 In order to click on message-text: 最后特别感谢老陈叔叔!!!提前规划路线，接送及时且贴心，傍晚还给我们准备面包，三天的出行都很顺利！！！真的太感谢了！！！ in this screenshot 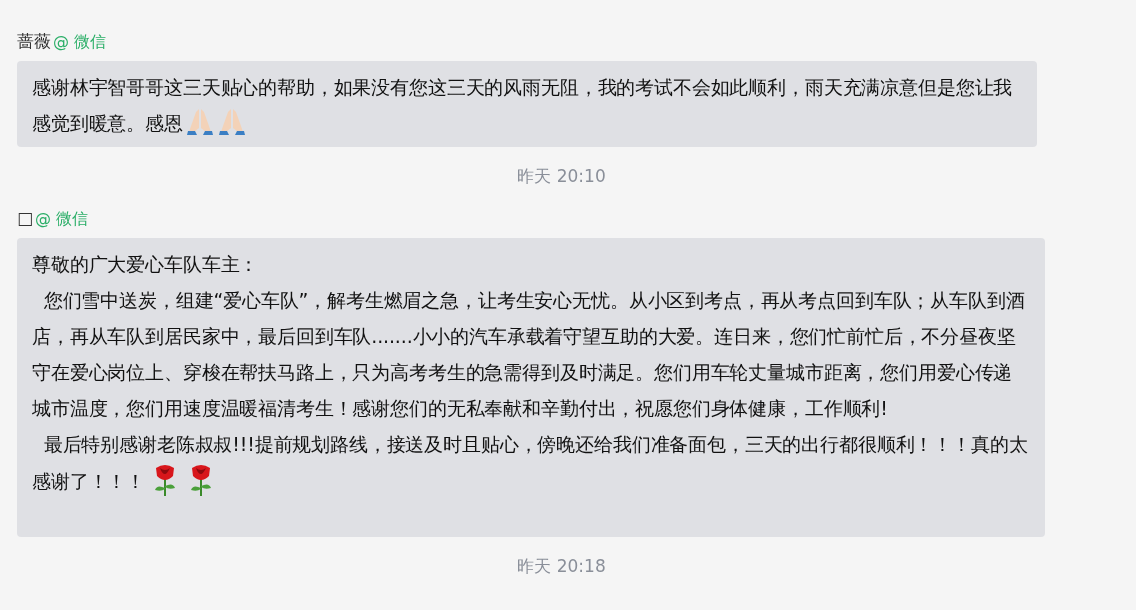, I will do `click(530, 462)`.